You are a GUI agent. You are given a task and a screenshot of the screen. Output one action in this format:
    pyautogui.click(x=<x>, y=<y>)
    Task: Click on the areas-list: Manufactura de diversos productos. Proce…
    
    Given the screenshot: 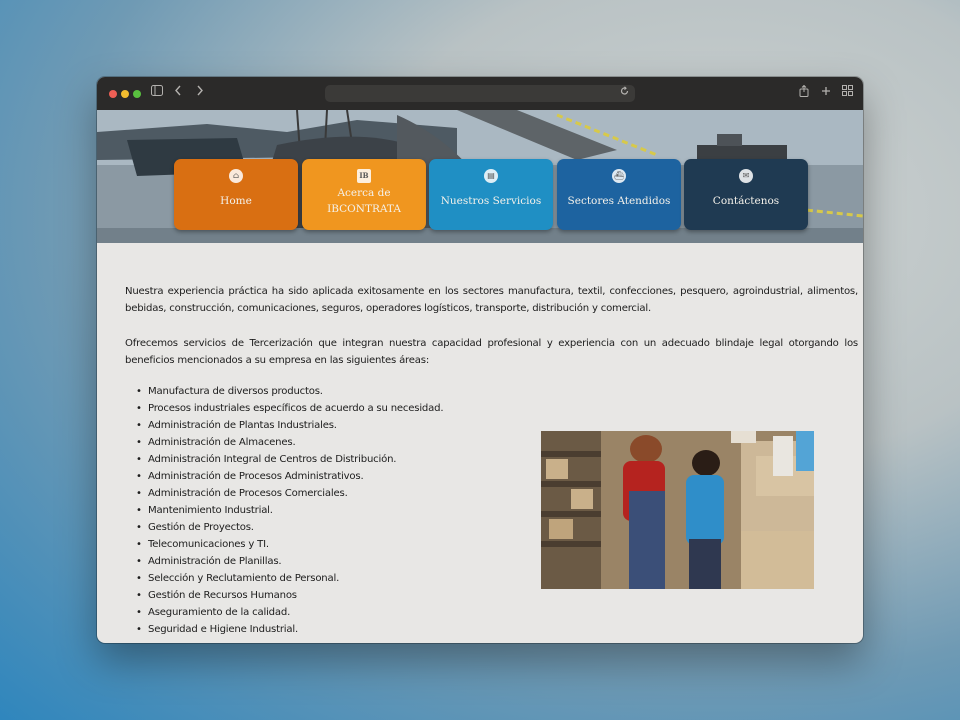 What is the action you would take?
    pyautogui.click(x=290, y=510)
    